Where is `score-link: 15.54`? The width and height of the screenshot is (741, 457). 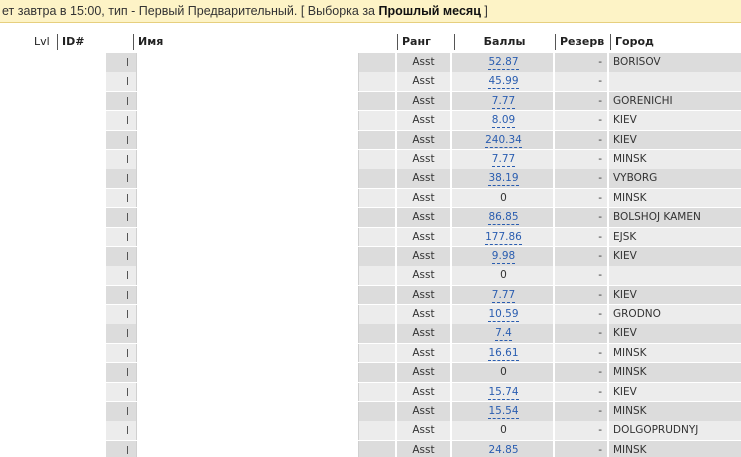 score-link: 15.54 is located at coordinates (503, 412).